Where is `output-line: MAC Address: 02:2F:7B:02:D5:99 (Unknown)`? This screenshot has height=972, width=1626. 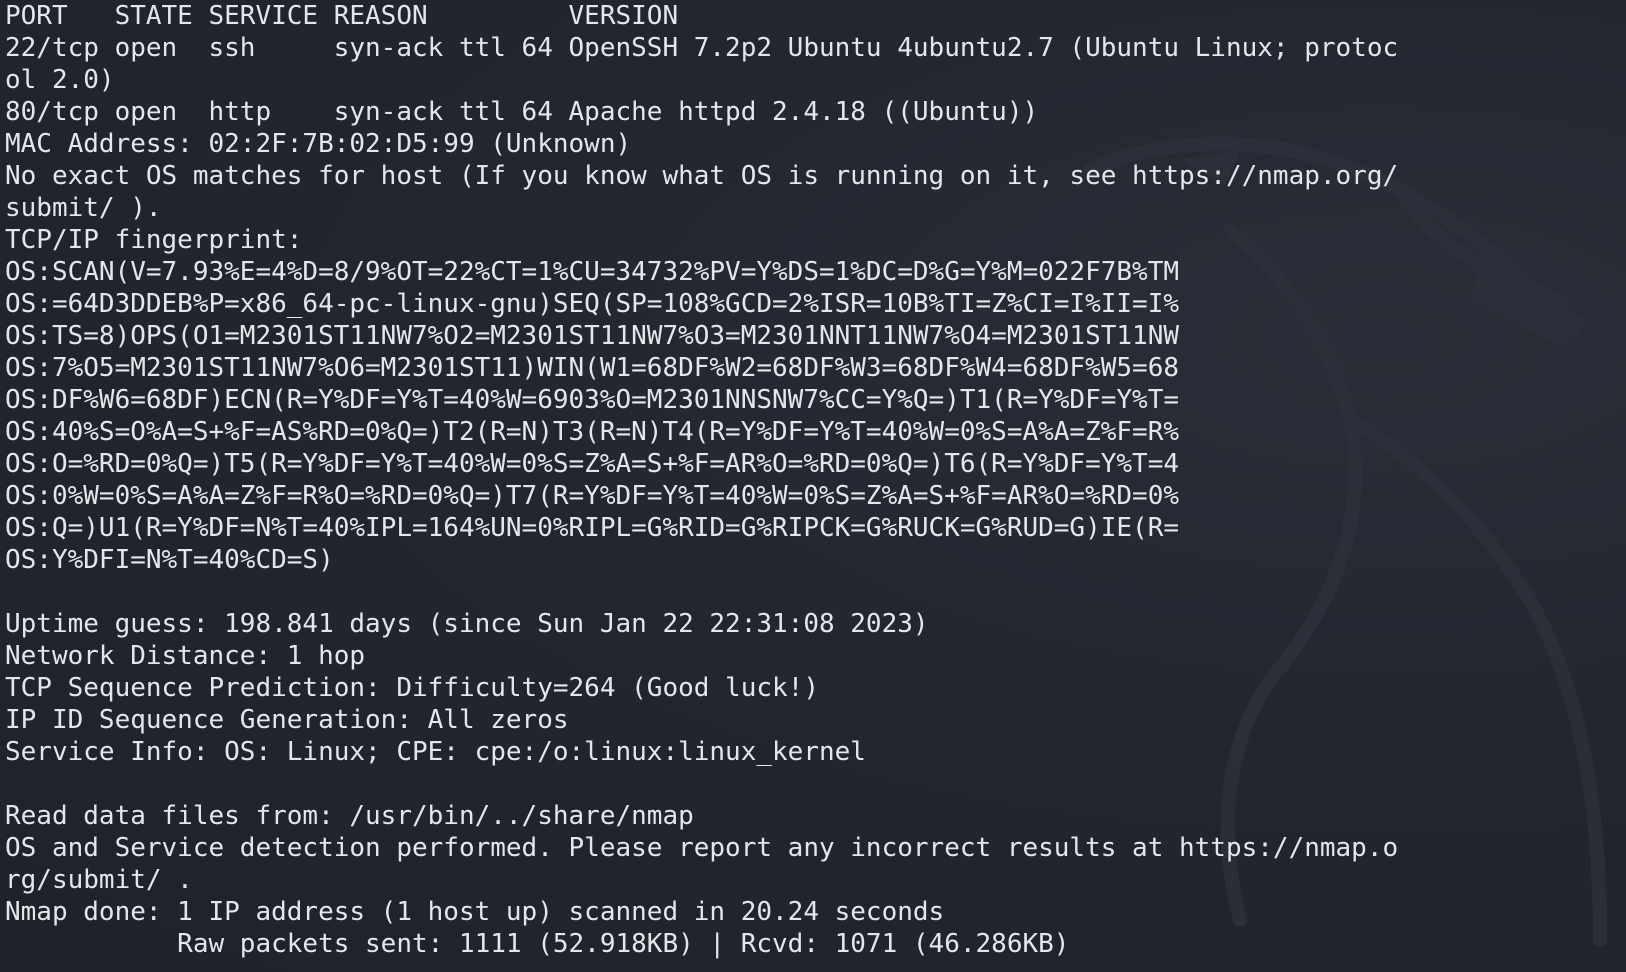 output-line: MAC Address: 02:2F:7B:02:D5:99 (Unknown) is located at coordinates (318, 144).